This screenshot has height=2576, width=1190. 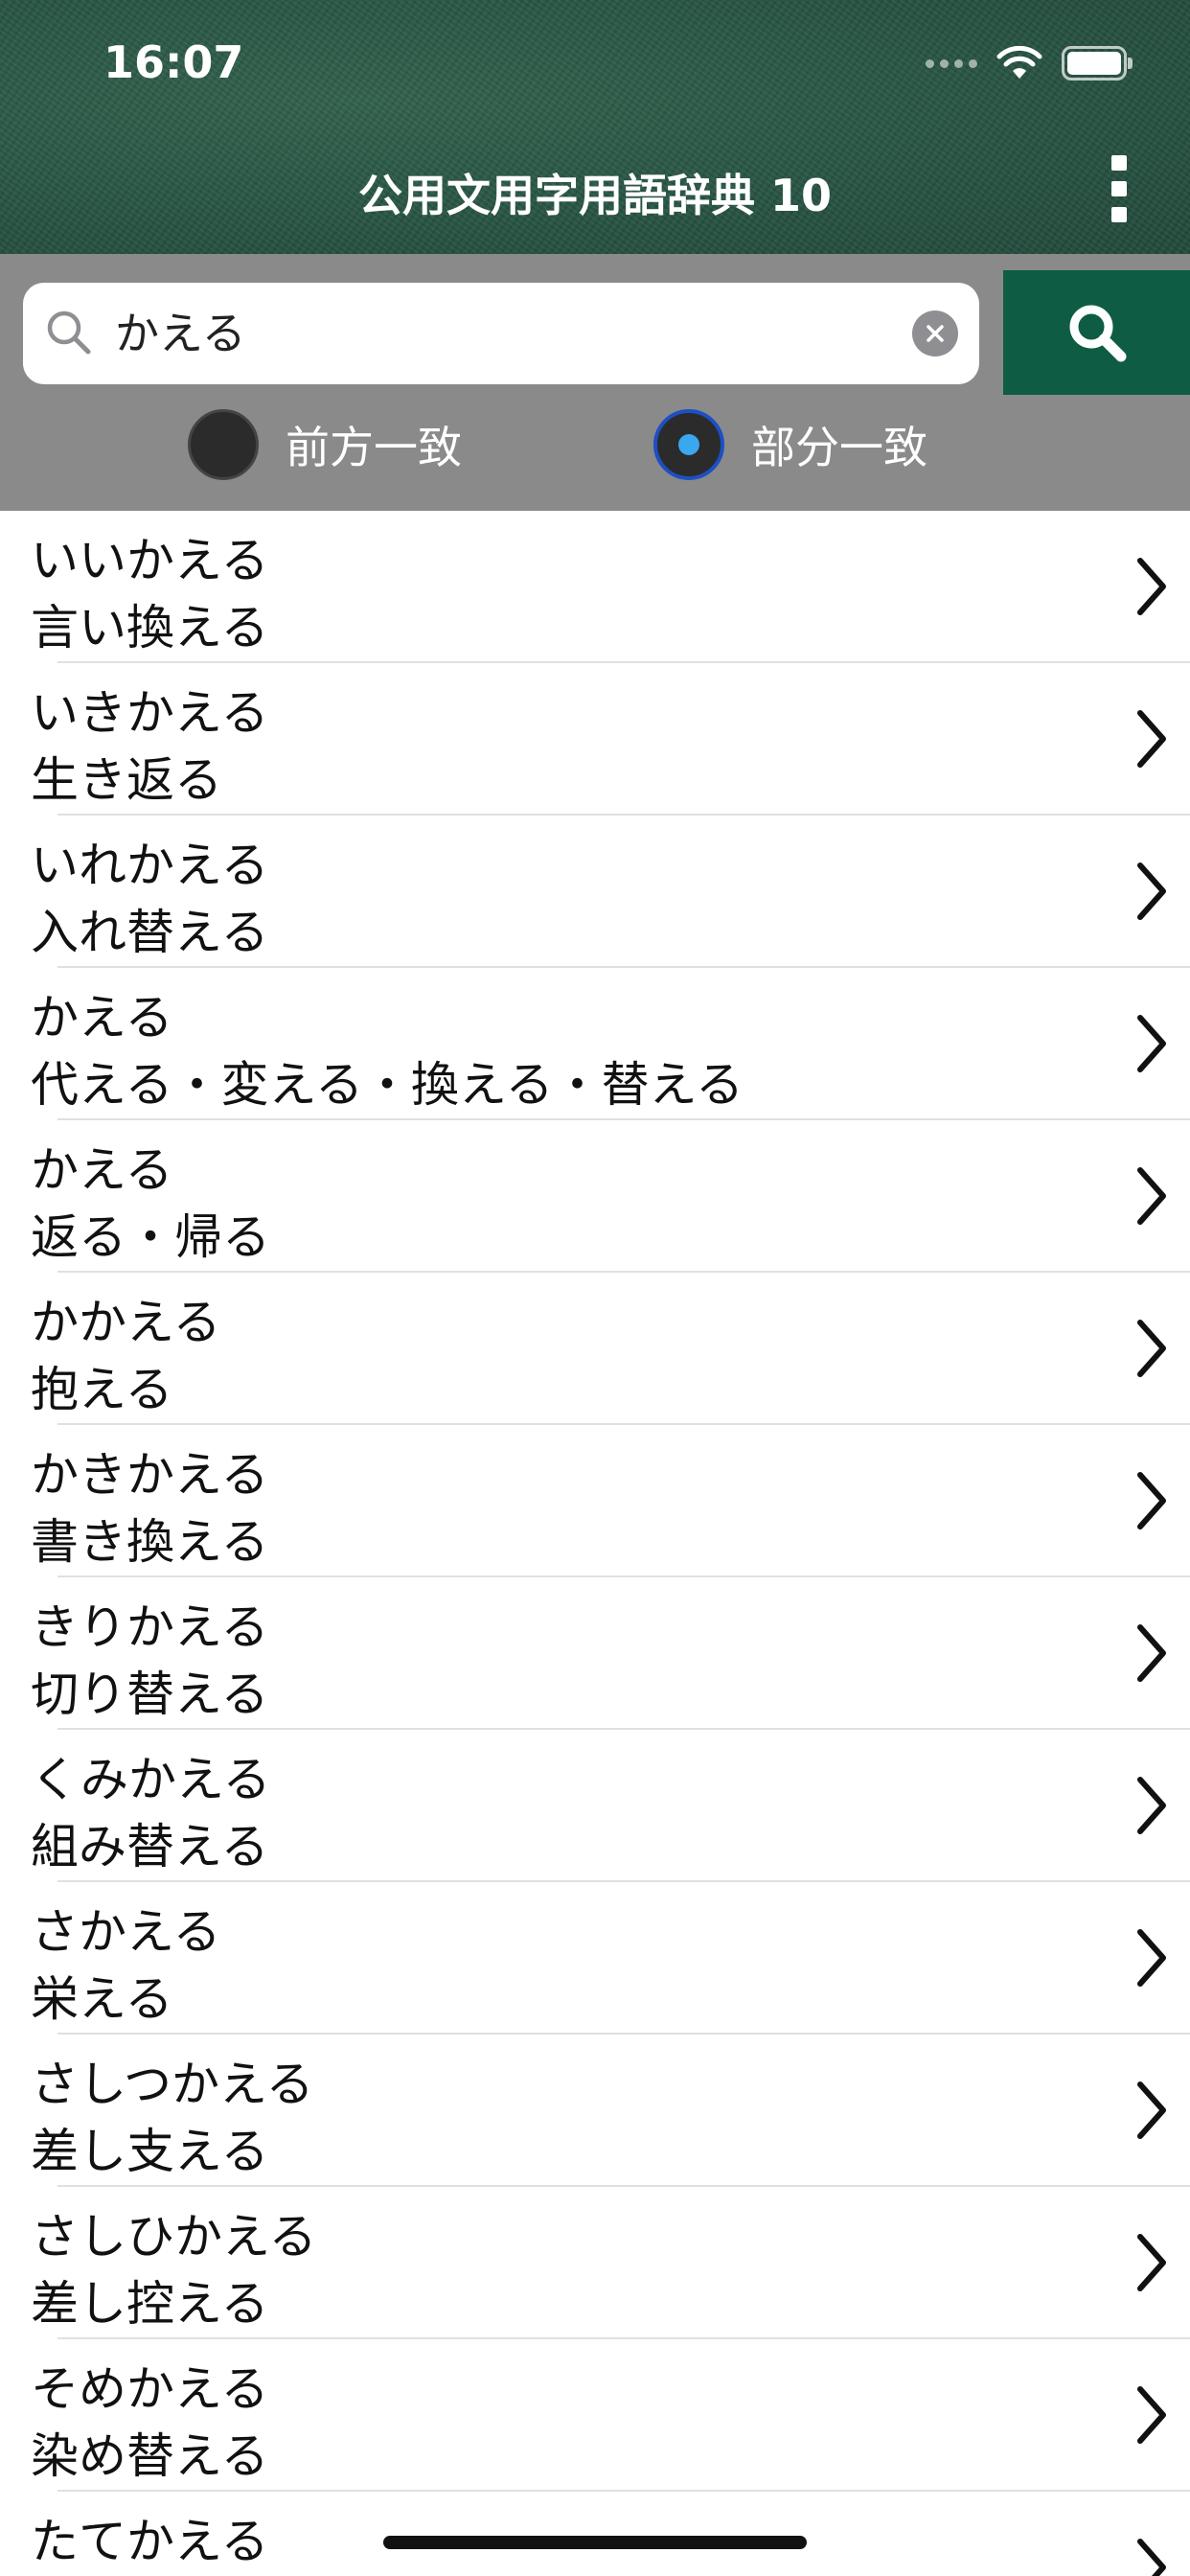 I want to click on status-indicators, so click(x=1030, y=63).